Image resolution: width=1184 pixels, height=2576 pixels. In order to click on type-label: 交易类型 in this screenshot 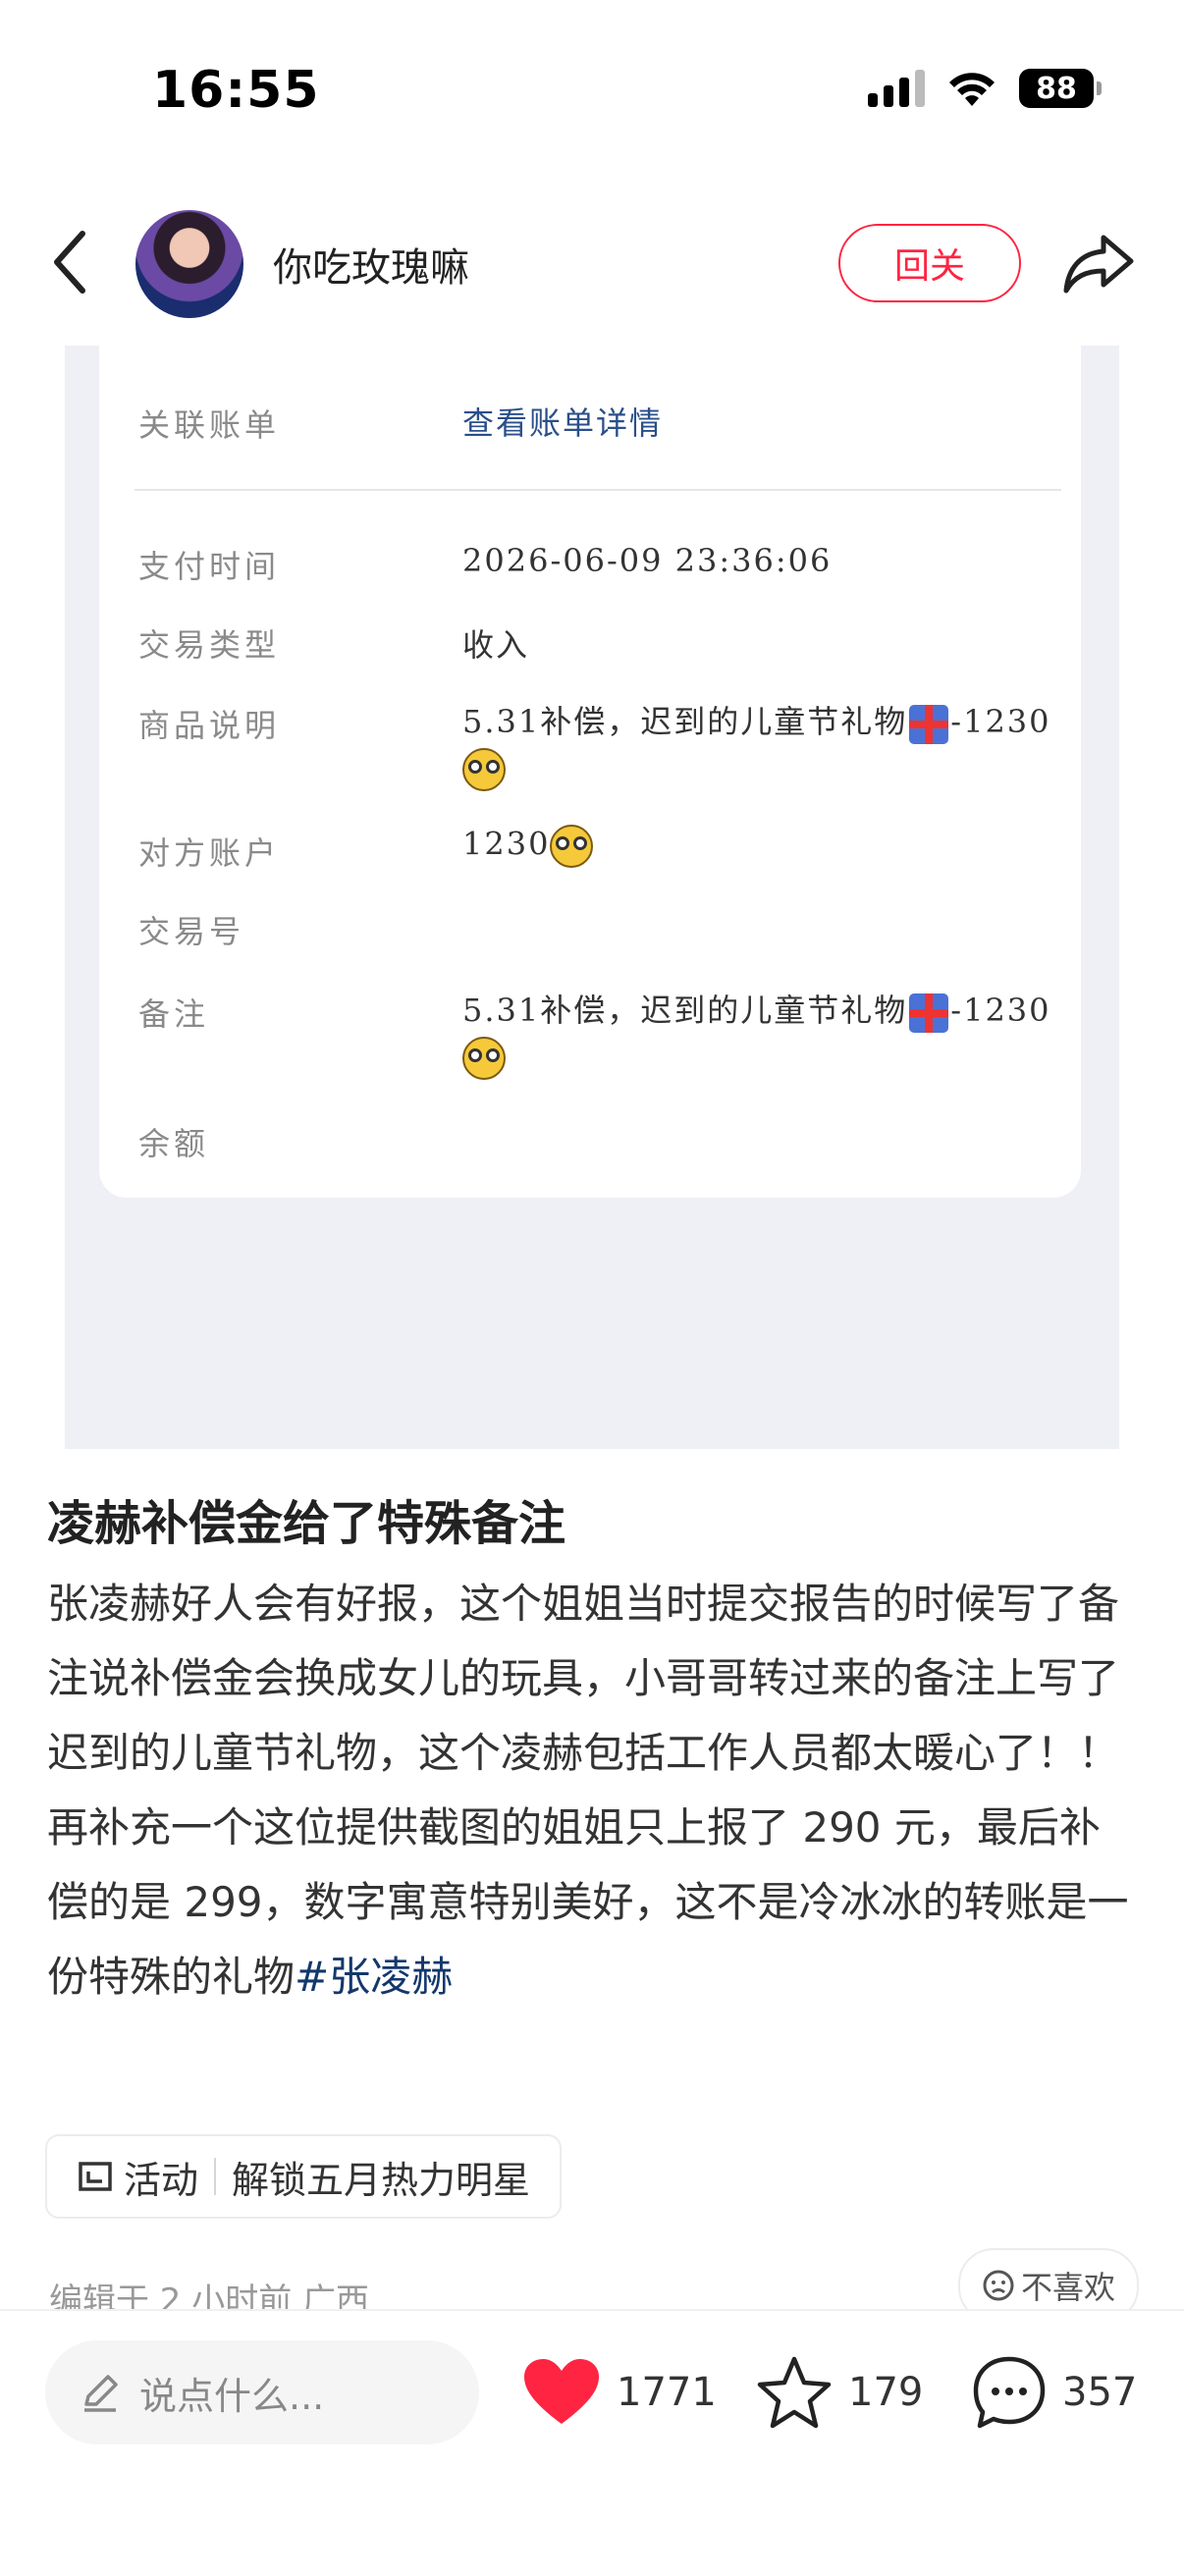, I will do `click(210, 645)`.